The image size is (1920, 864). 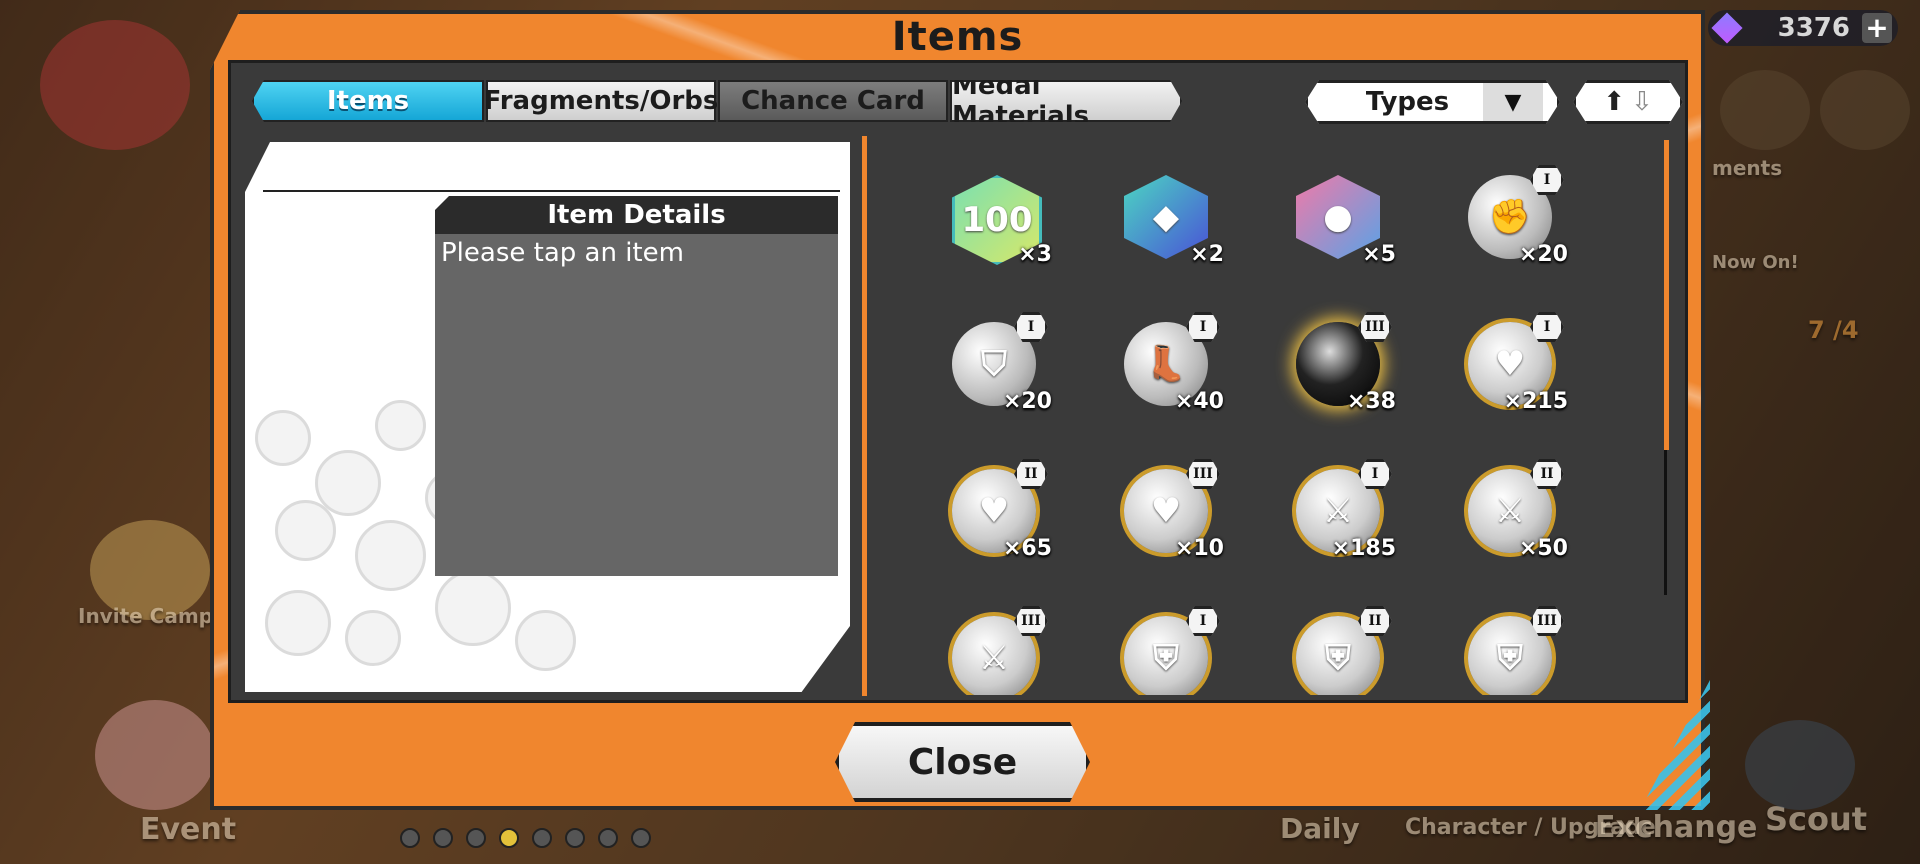 What do you see at coordinates (562, 253) in the screenshot?
I see `item-details-text: Please tap an item` at bounding box center [562, 253].